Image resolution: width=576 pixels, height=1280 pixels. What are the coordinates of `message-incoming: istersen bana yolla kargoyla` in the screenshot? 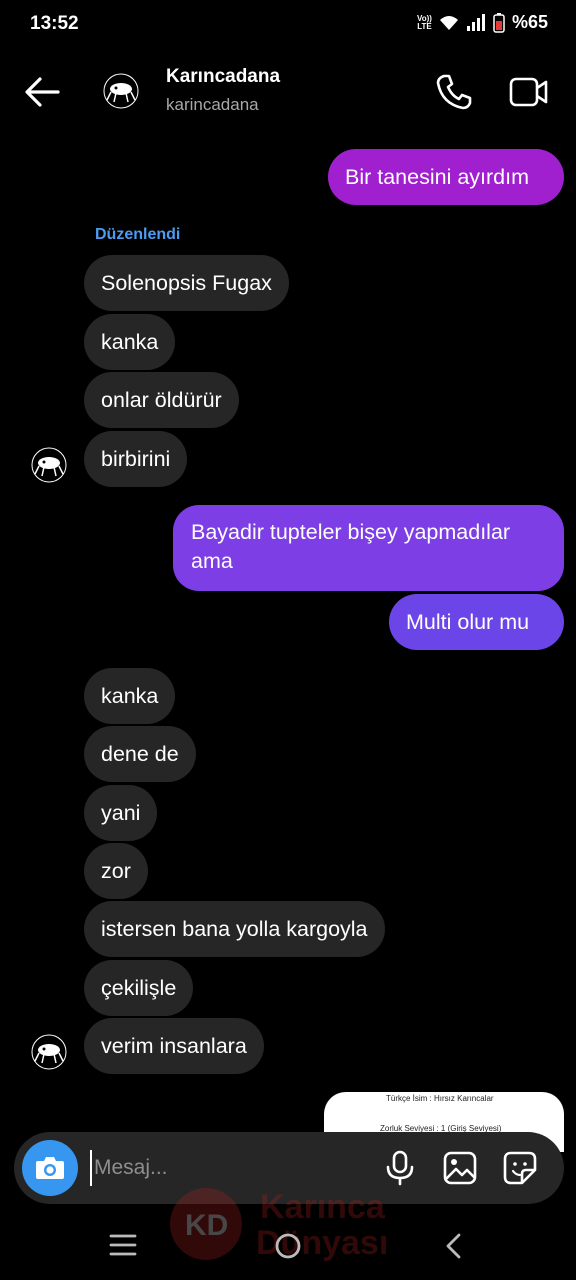 It's located at (234, 929).